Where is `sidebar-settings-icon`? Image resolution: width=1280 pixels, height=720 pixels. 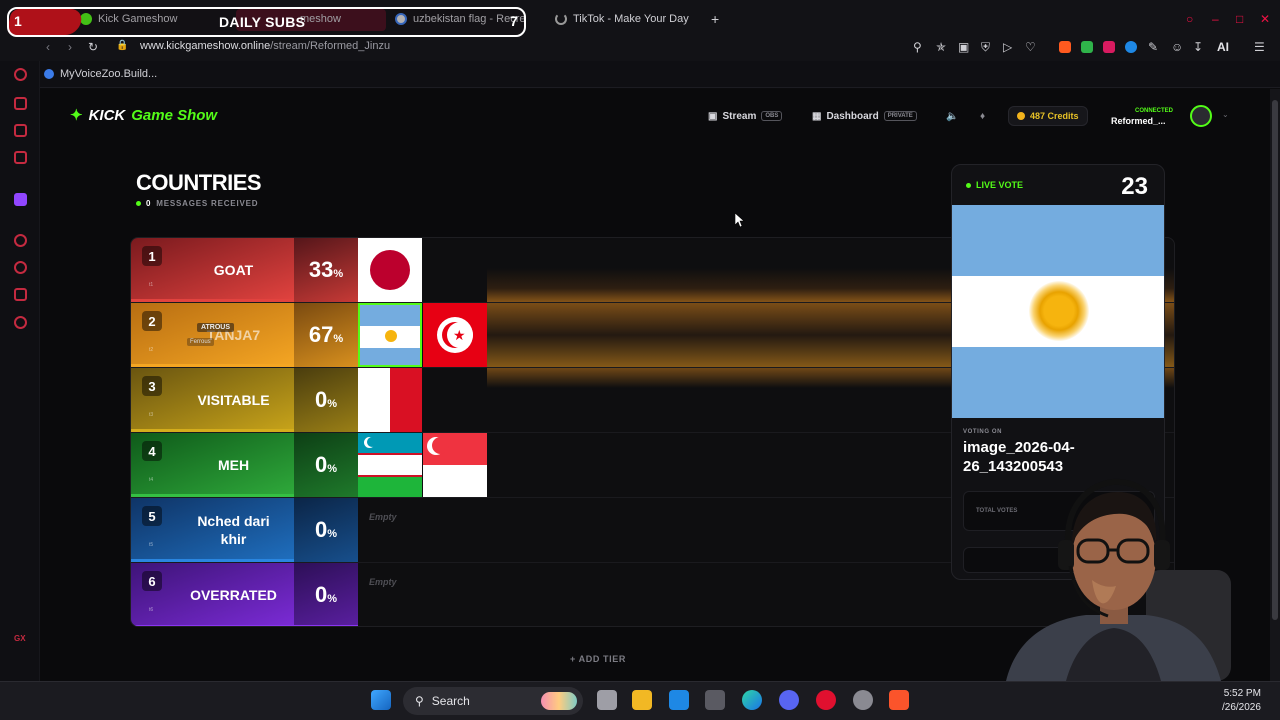 sidebar-settings-icon is located at coordinates (20, 322).